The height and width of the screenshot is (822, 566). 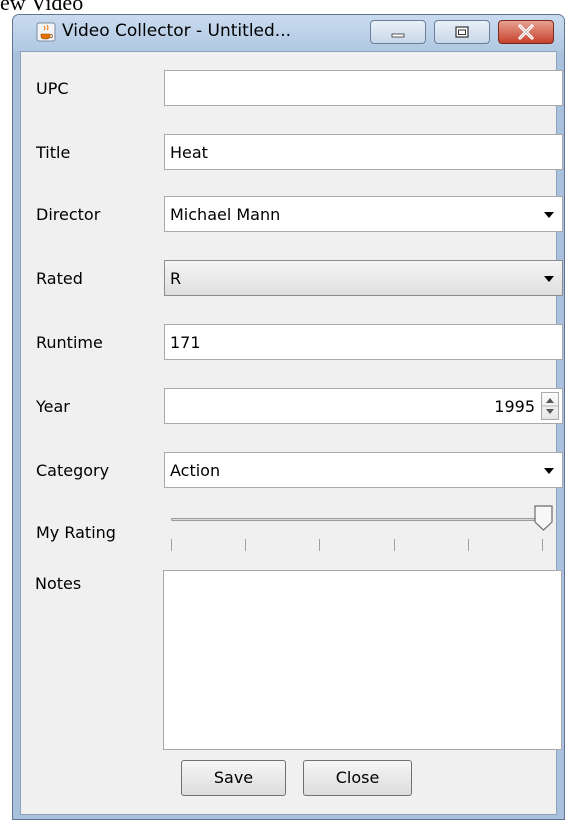 I want to click on close-icon, so click(x=526, y=32).